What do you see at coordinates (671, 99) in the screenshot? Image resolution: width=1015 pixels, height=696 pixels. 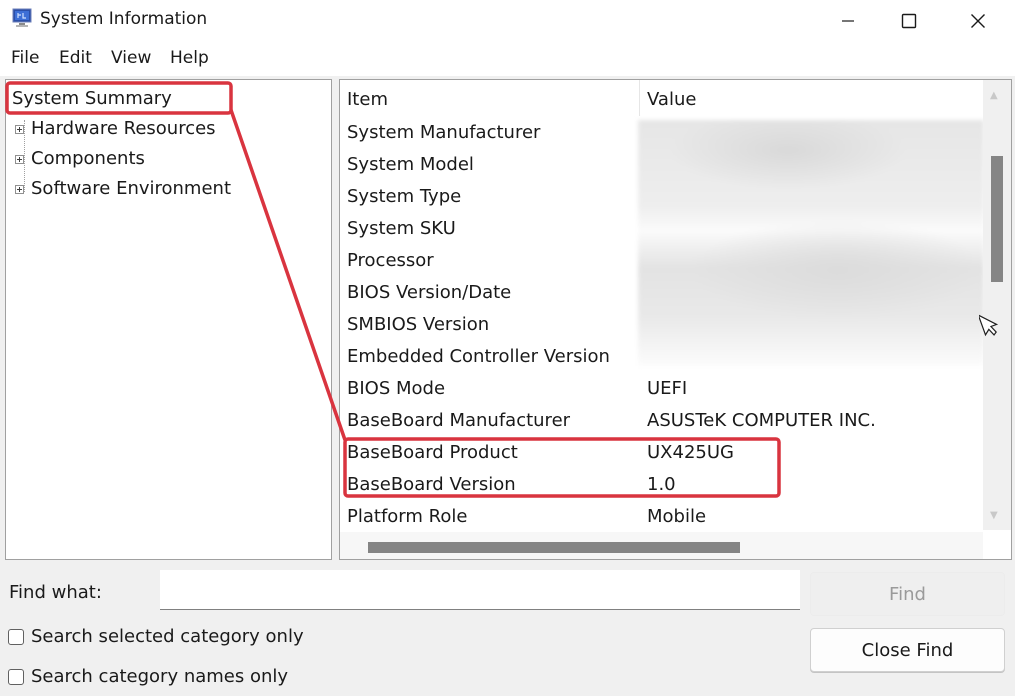 I see `column-header-value: Value` at bounding box center [671, 99].